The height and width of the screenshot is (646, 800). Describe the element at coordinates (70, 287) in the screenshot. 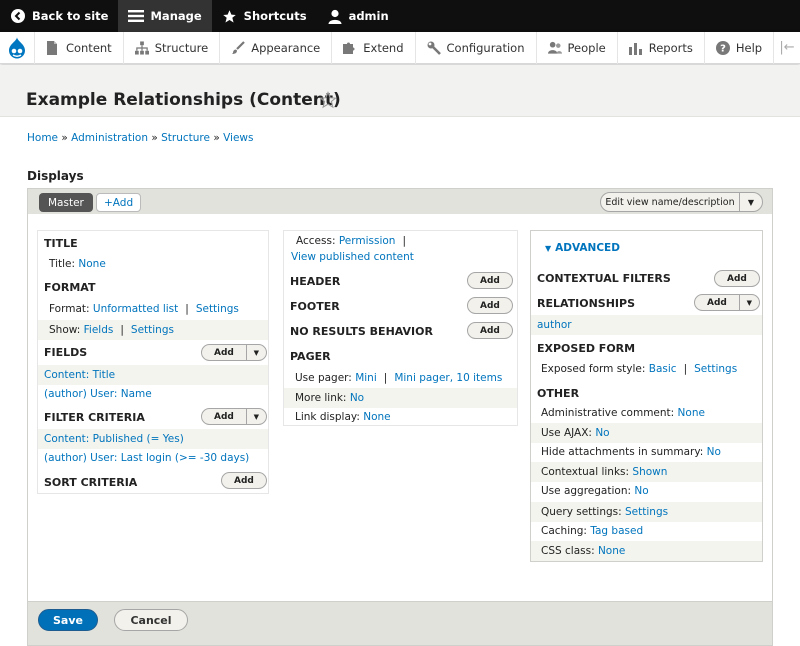

I see `section-format: FORMAT` at that location.